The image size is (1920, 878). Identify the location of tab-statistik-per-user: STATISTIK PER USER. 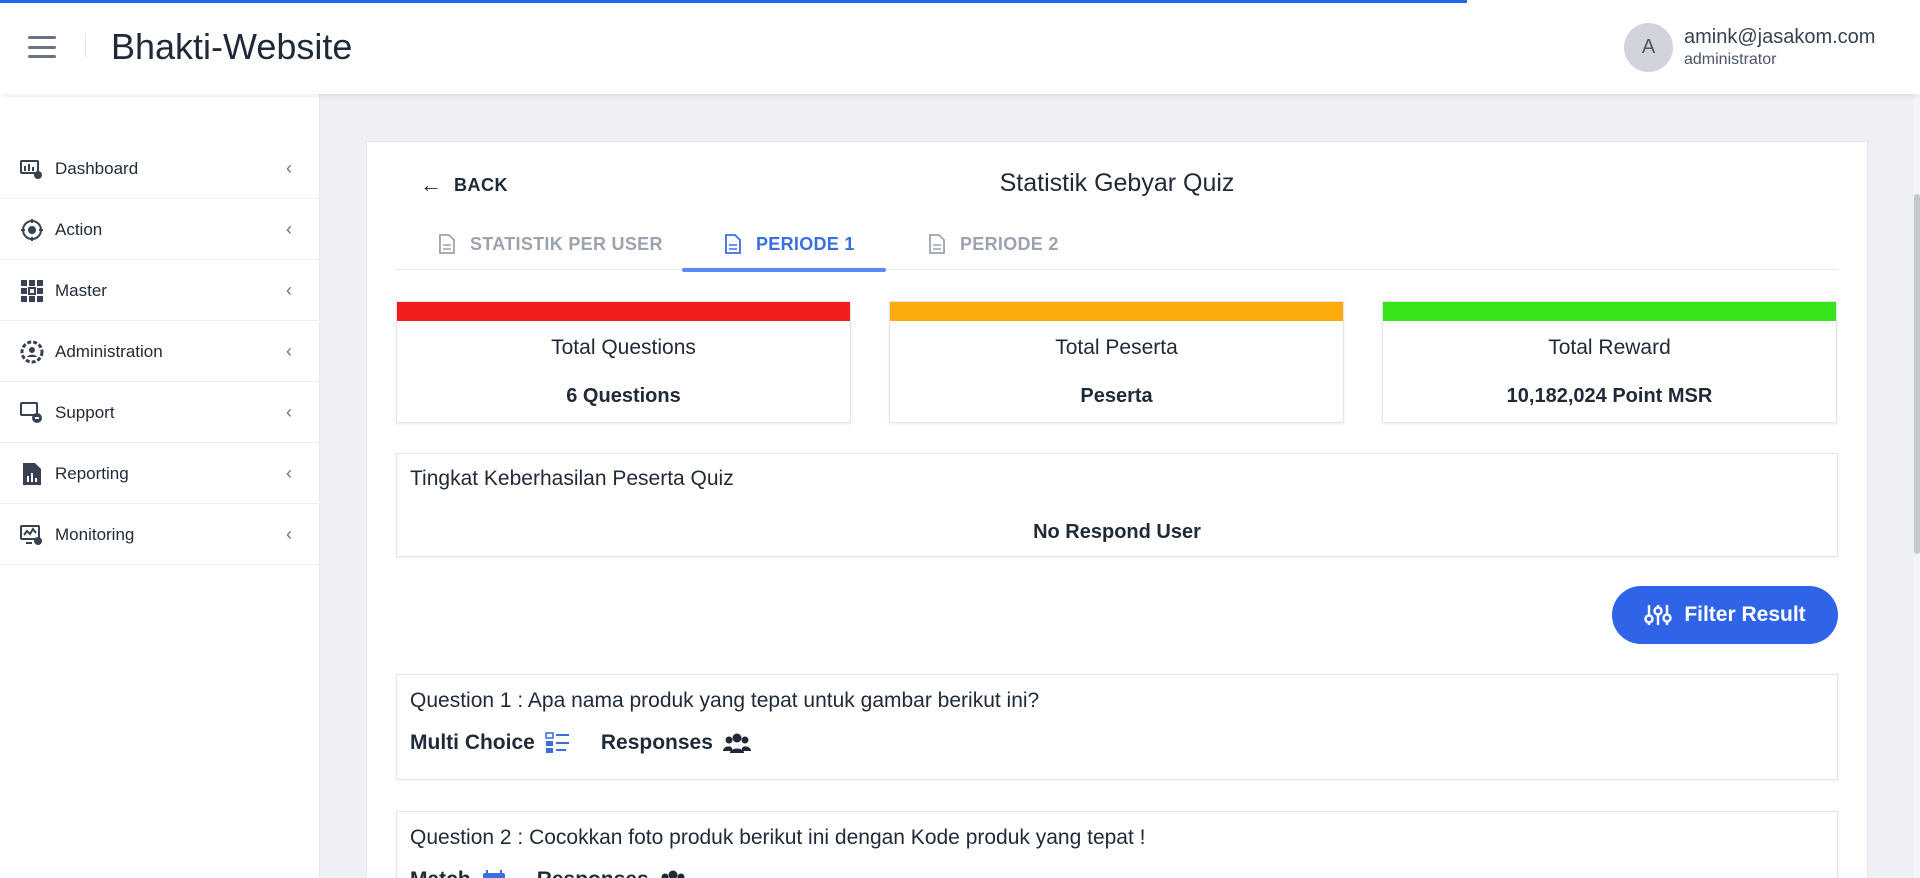
(550, 244).